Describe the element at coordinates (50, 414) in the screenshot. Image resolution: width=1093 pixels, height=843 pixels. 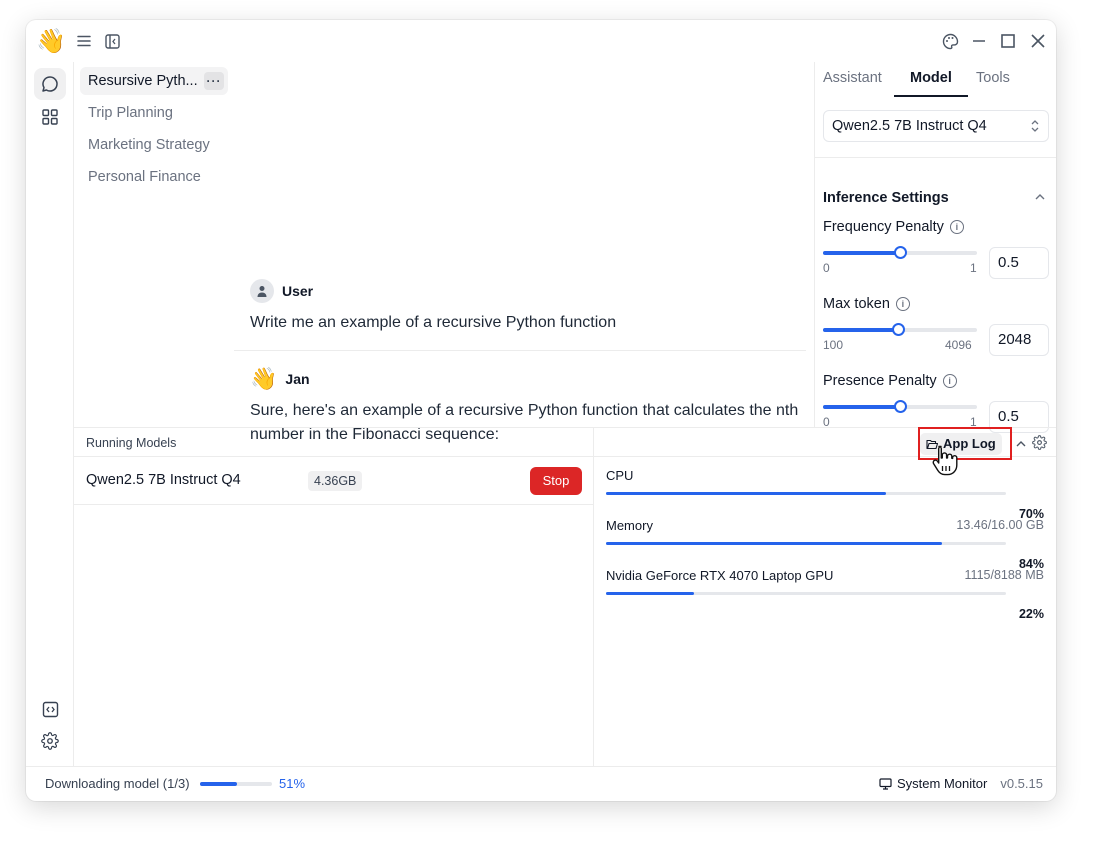
I see `left-rail` at that location.